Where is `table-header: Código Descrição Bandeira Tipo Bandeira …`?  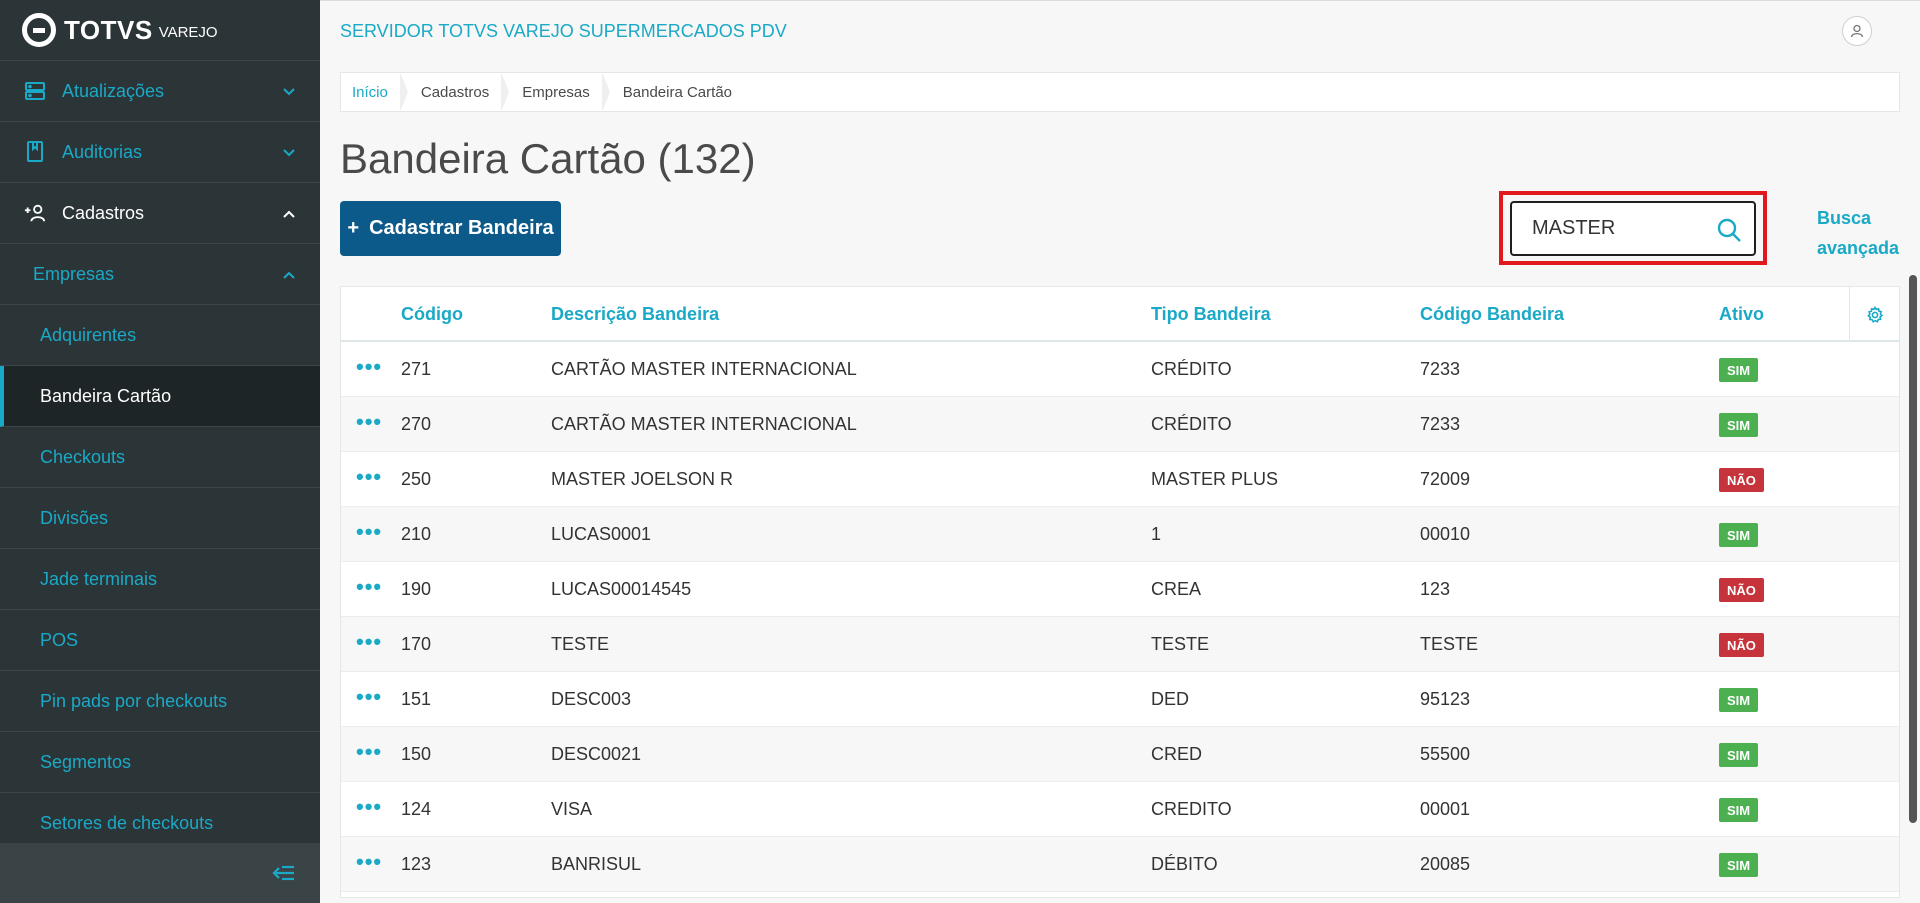 table-header: Código Descrição Bandeira Tipo Bandeira … is located at coordinates (1120, 314).